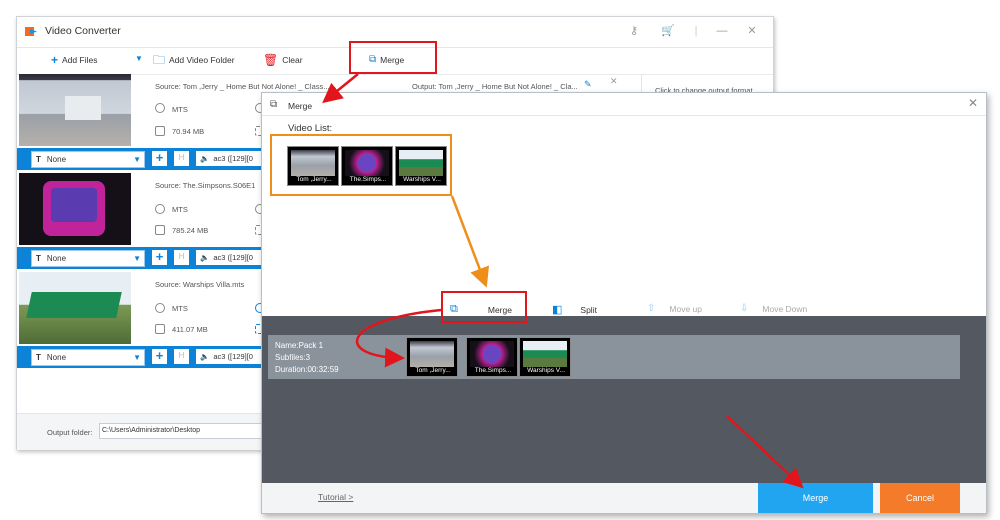 The height and width of the screenshot is (520, 1000). What do you see at coordinates (340, 88) in the screenshot?
I see `arrow-to-dialog` at bounding box center [340, 88].